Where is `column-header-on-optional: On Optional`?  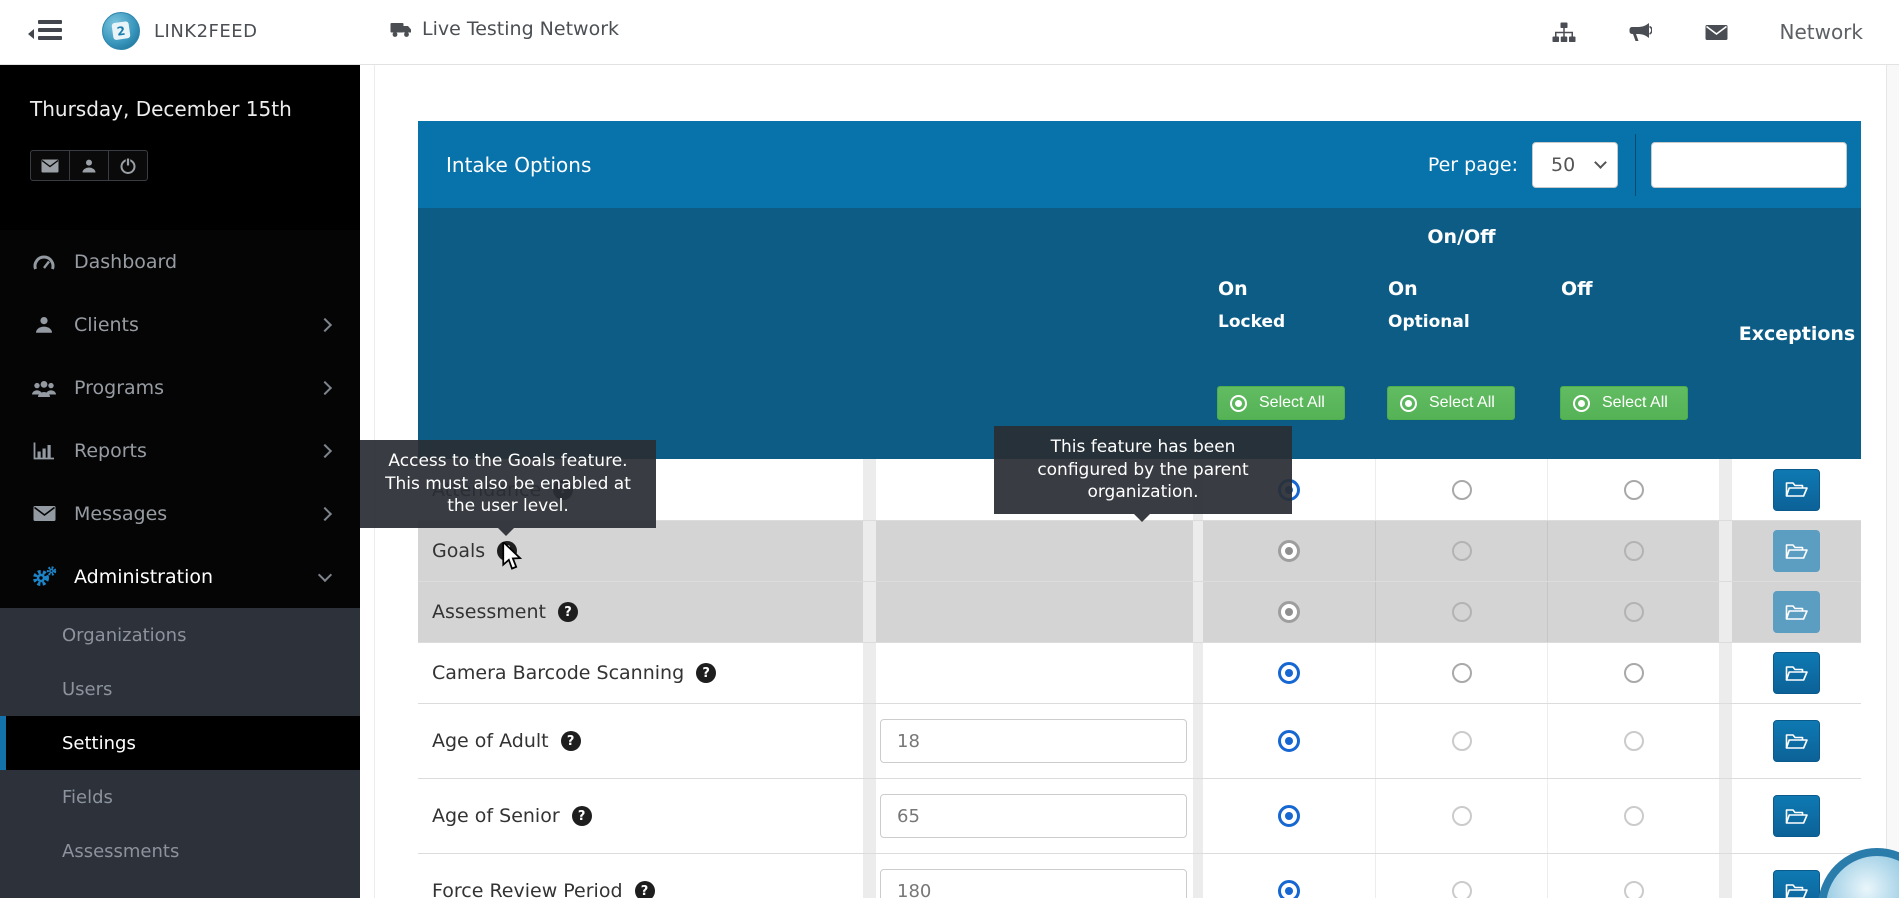 column-header-on-optional: On Optional is located at coordinates (1429, 305).